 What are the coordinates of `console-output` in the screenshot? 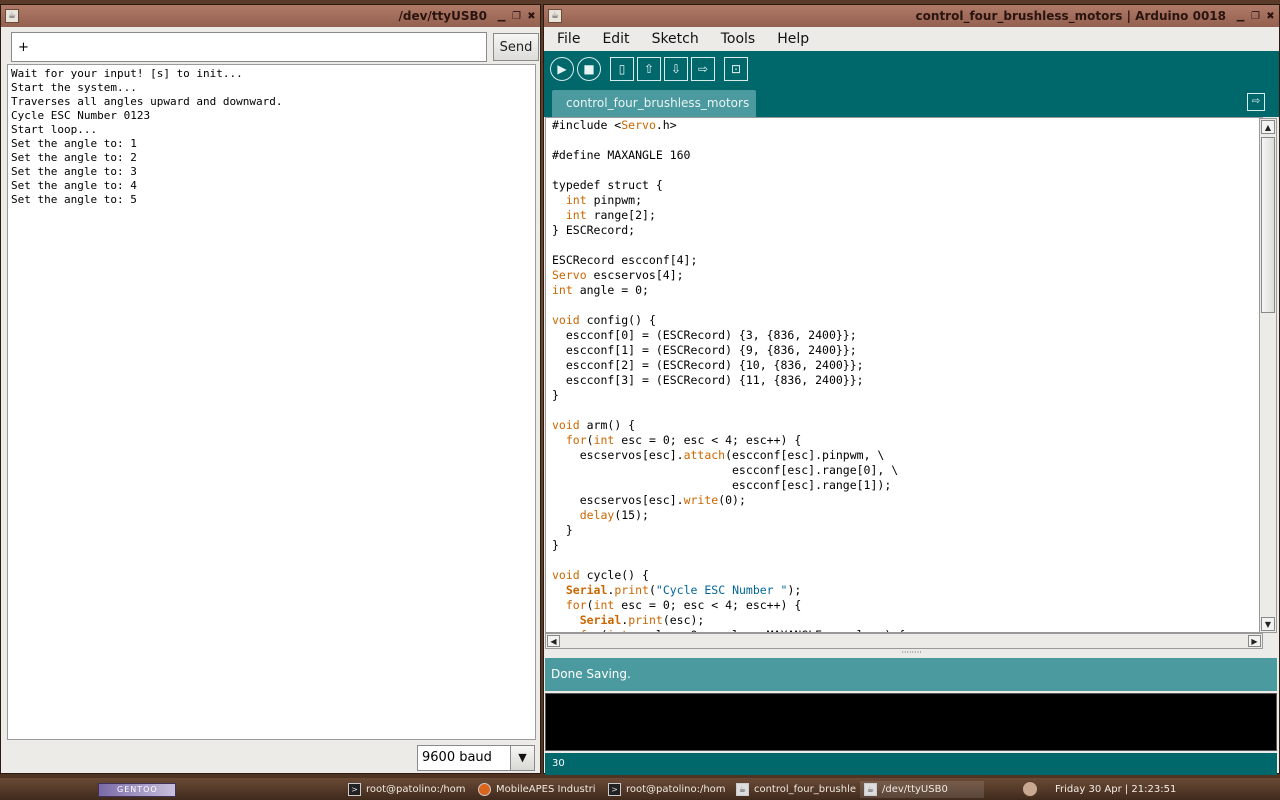 It's located at (911, 722).